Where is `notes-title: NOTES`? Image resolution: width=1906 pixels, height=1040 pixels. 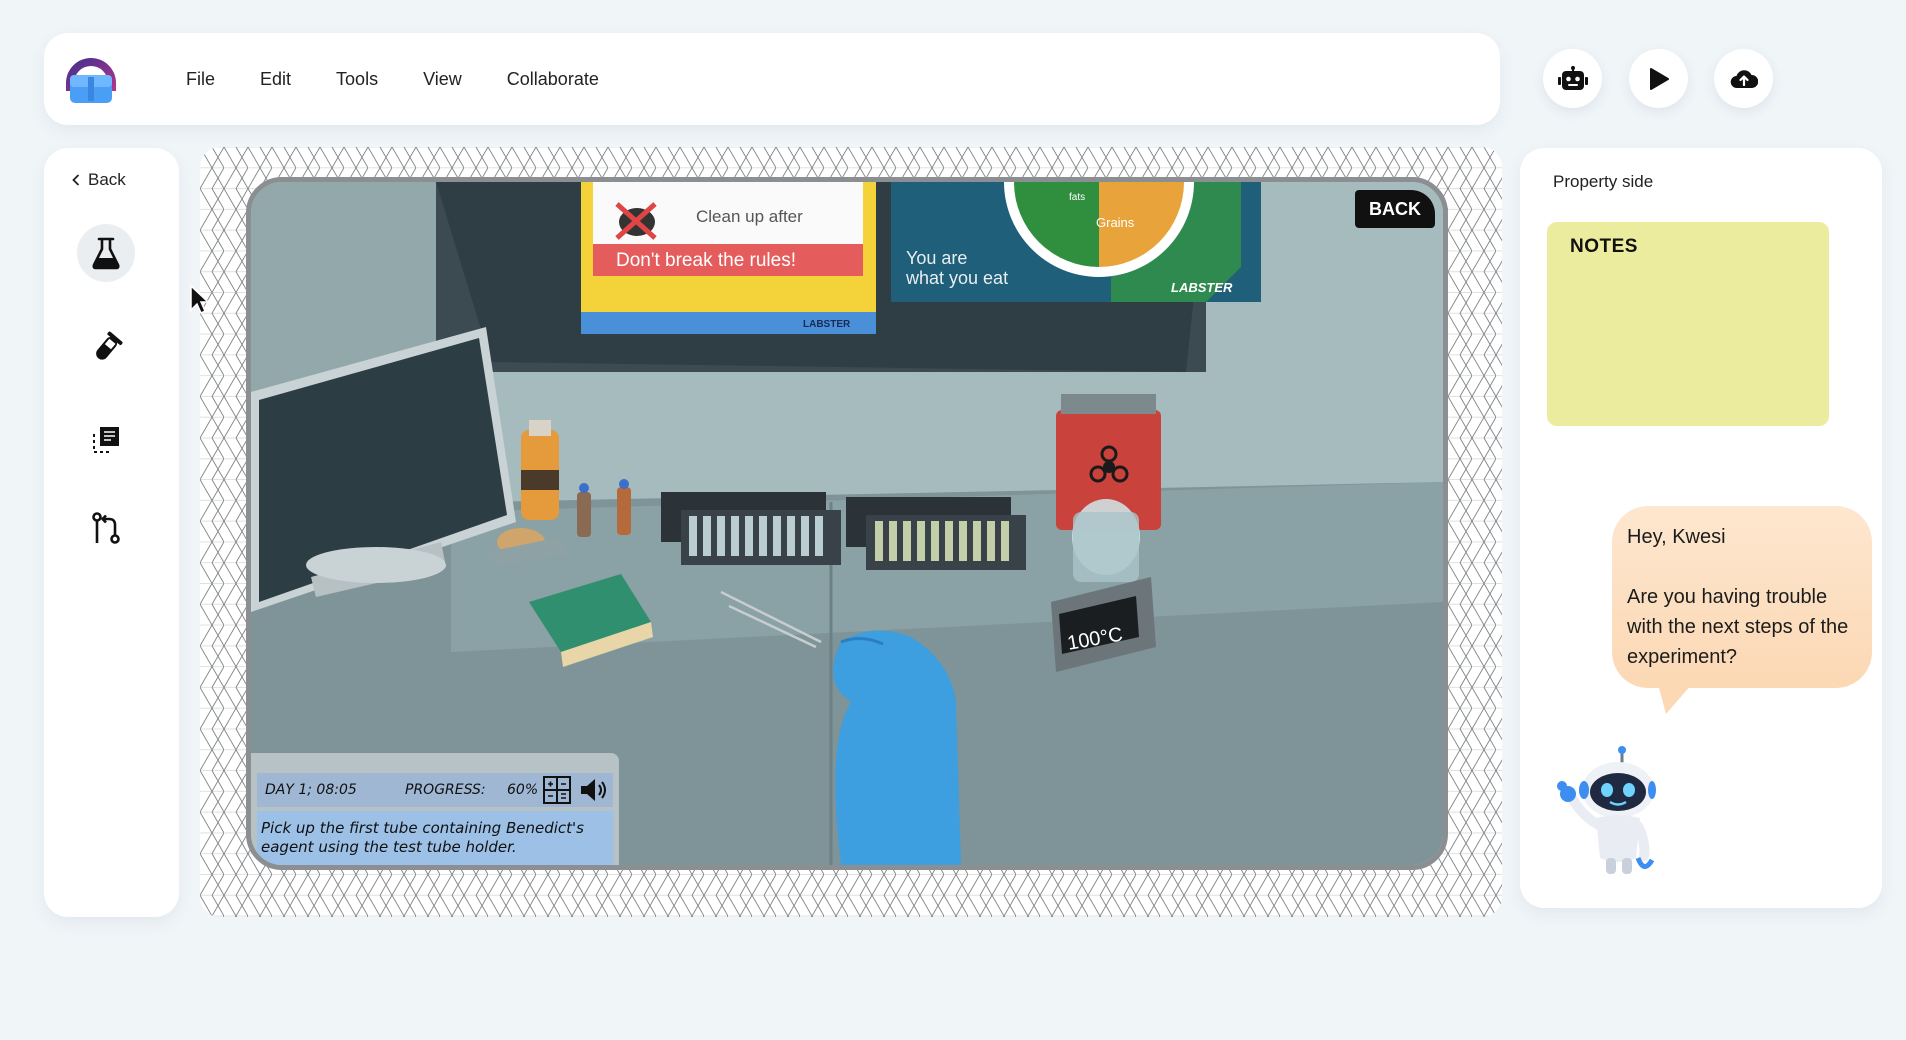 notes-title: NOTES is located at coordinates (1604, 246).